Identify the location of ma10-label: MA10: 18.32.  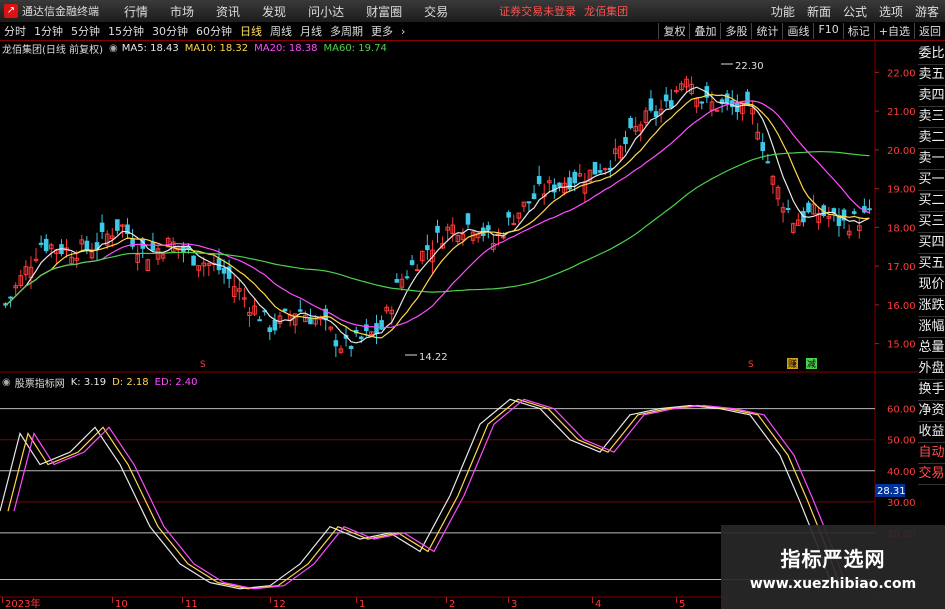
(216, 48).